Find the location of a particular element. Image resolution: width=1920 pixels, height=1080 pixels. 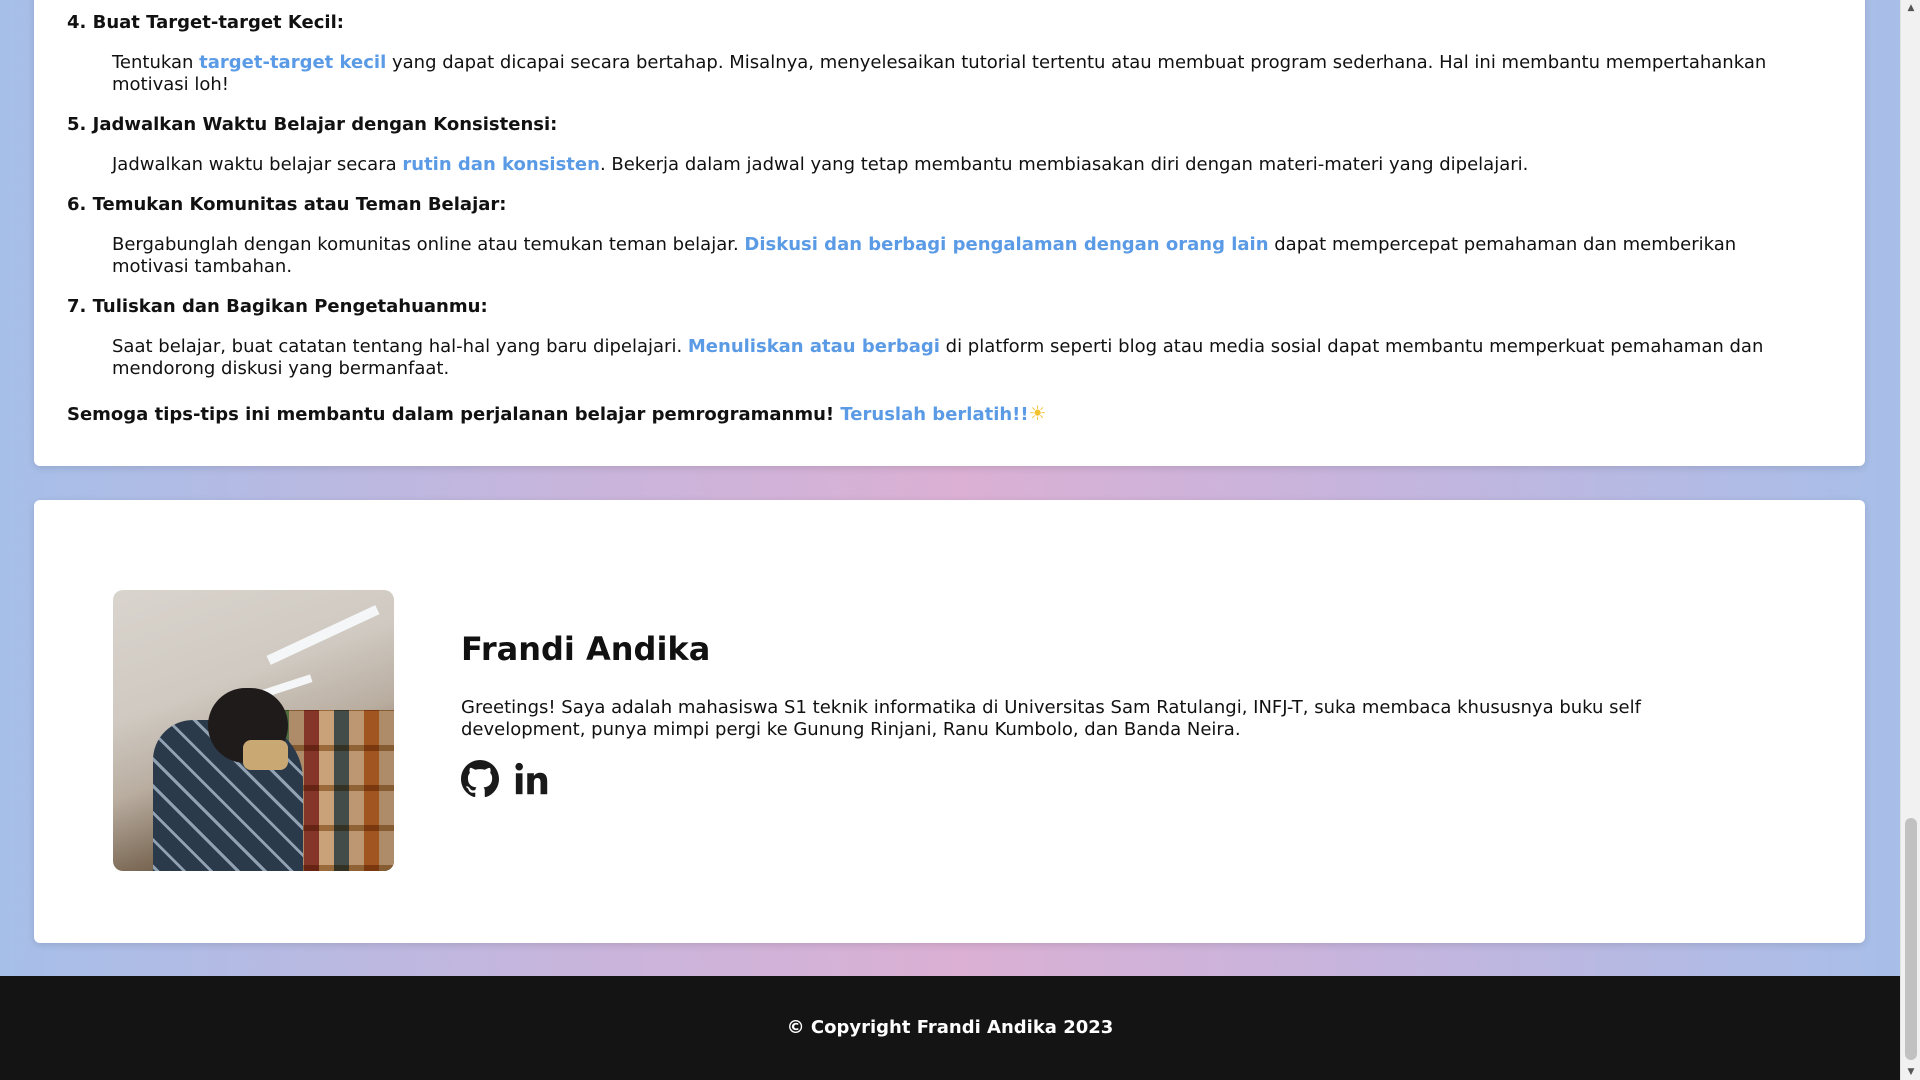

tip-link: target-target kecil is located at coordinates (292, 62).